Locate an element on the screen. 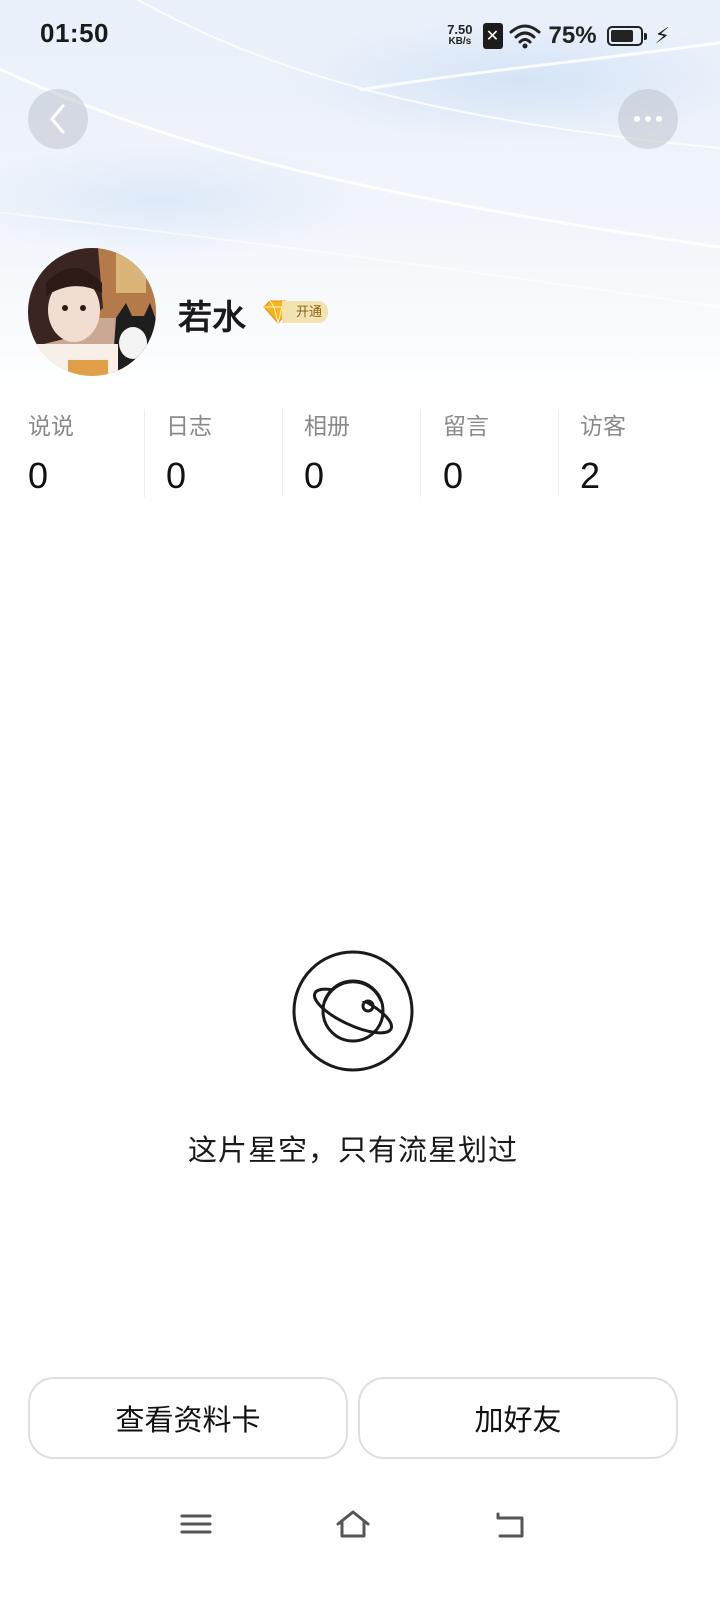 This screenshot has width=720, height=1600. net-speed-unit: KB/s is located at coordinates (460, 41).